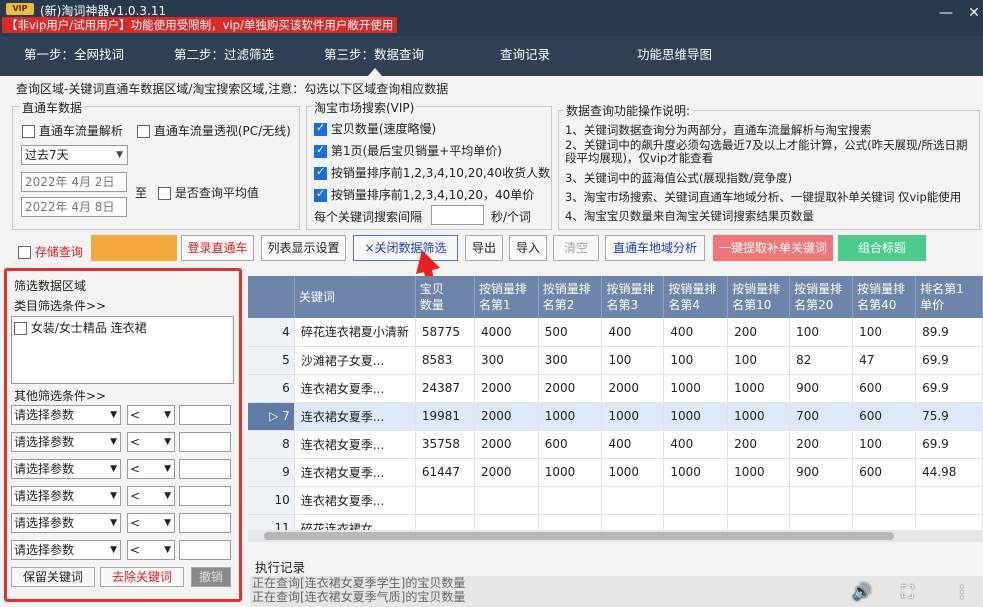 The width and height of the screenshot is (983, 607). I want to click on date-to-input: 2022年 4月 8日, so click(74, 207).